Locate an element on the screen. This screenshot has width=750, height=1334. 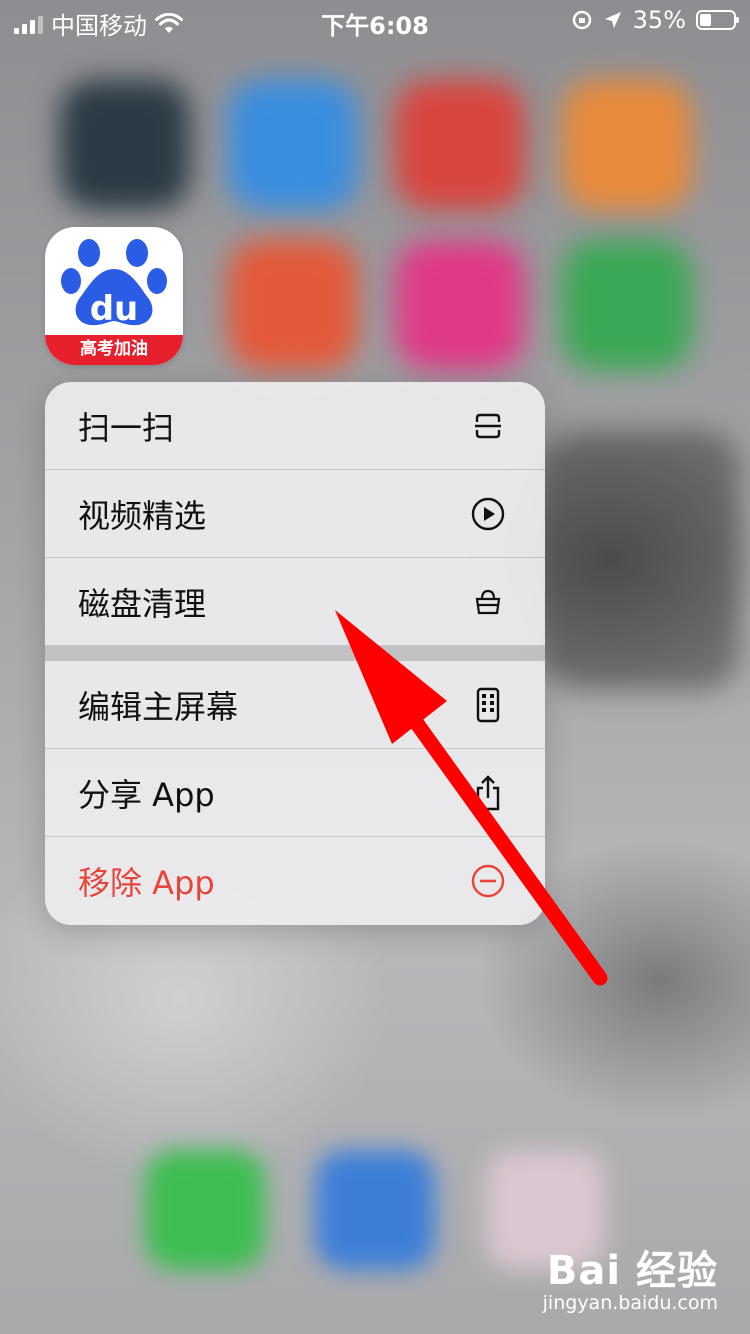
scan-icon is located at coordinates (488, 426).